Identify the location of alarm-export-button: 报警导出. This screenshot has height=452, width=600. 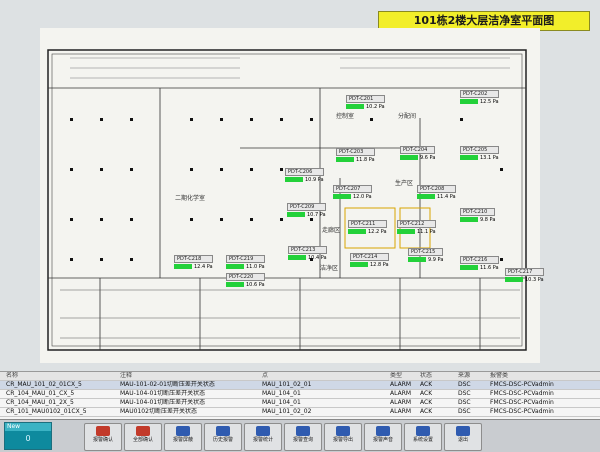
(343, 437).